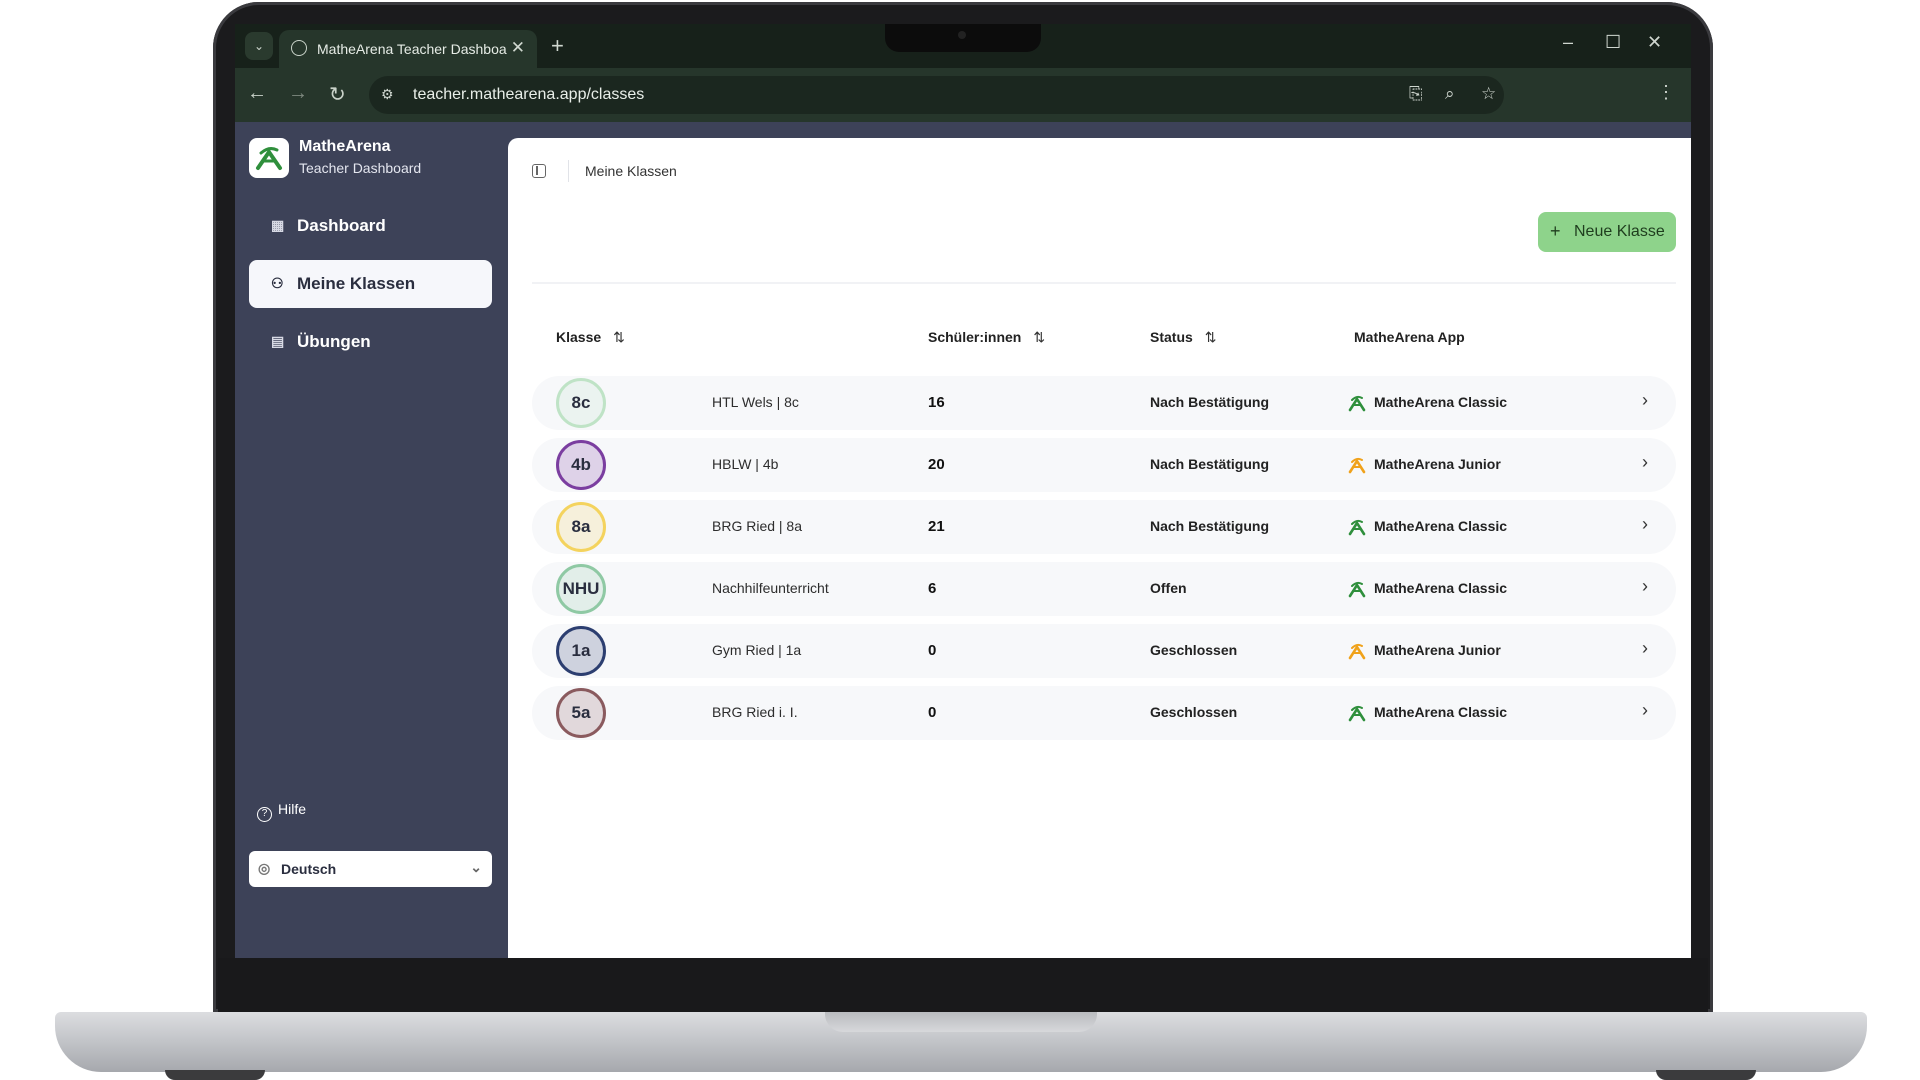 This screenshot has width=1920, height=1080. I want to click on laptop-bezel, so click(963, 985).